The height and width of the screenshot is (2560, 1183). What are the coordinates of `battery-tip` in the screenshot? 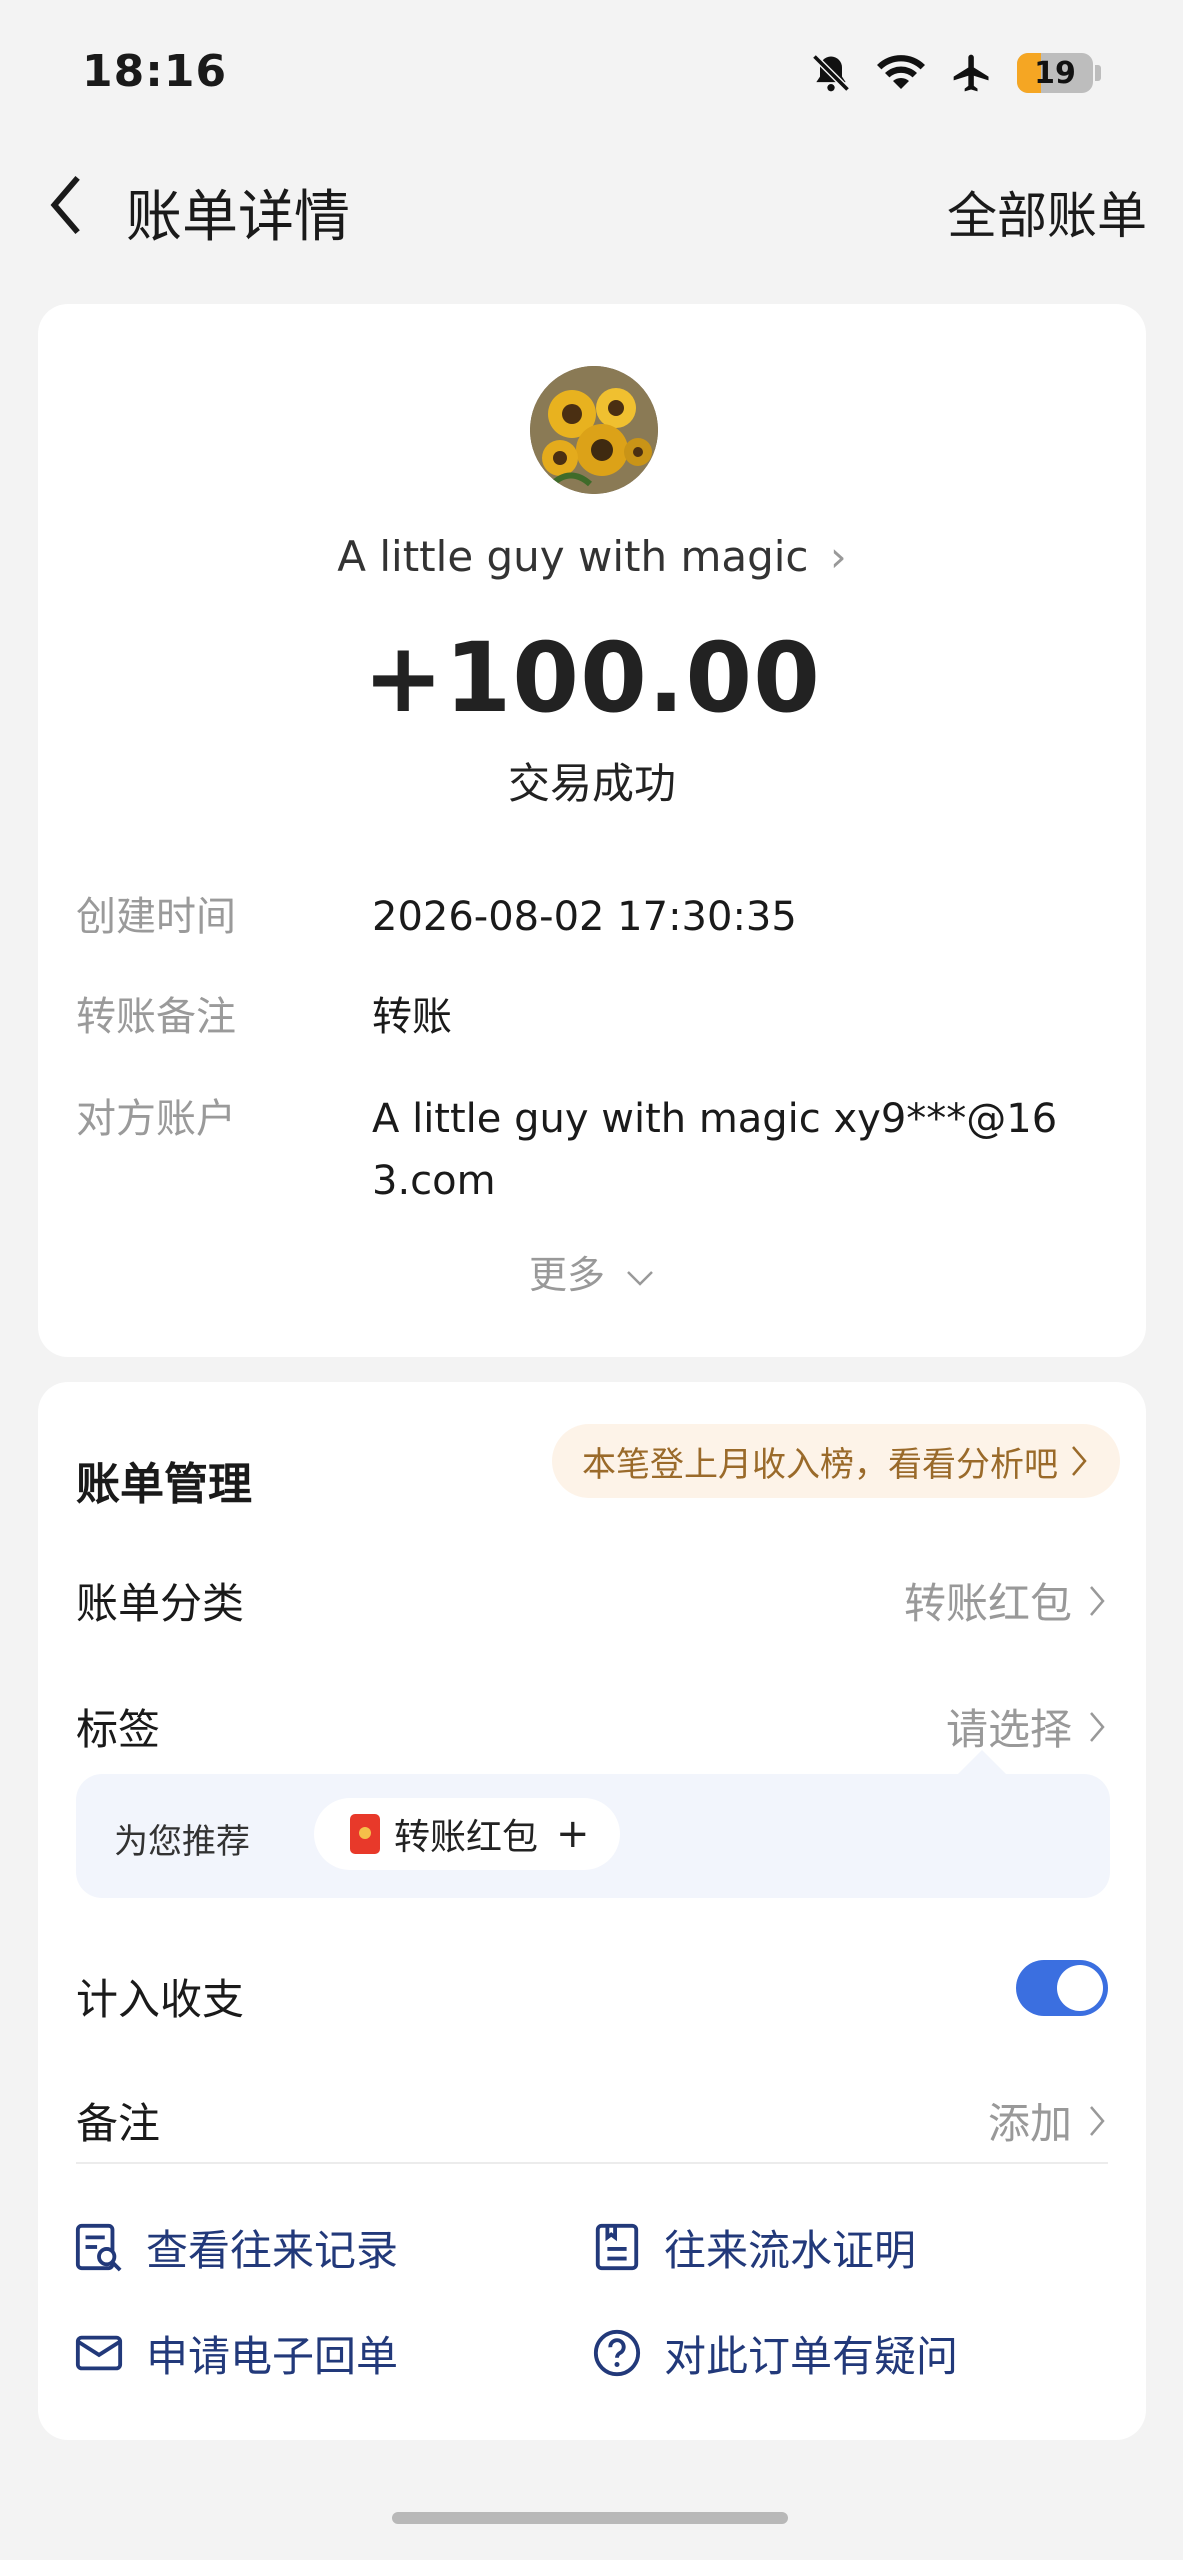 It's located at (1098, 73).